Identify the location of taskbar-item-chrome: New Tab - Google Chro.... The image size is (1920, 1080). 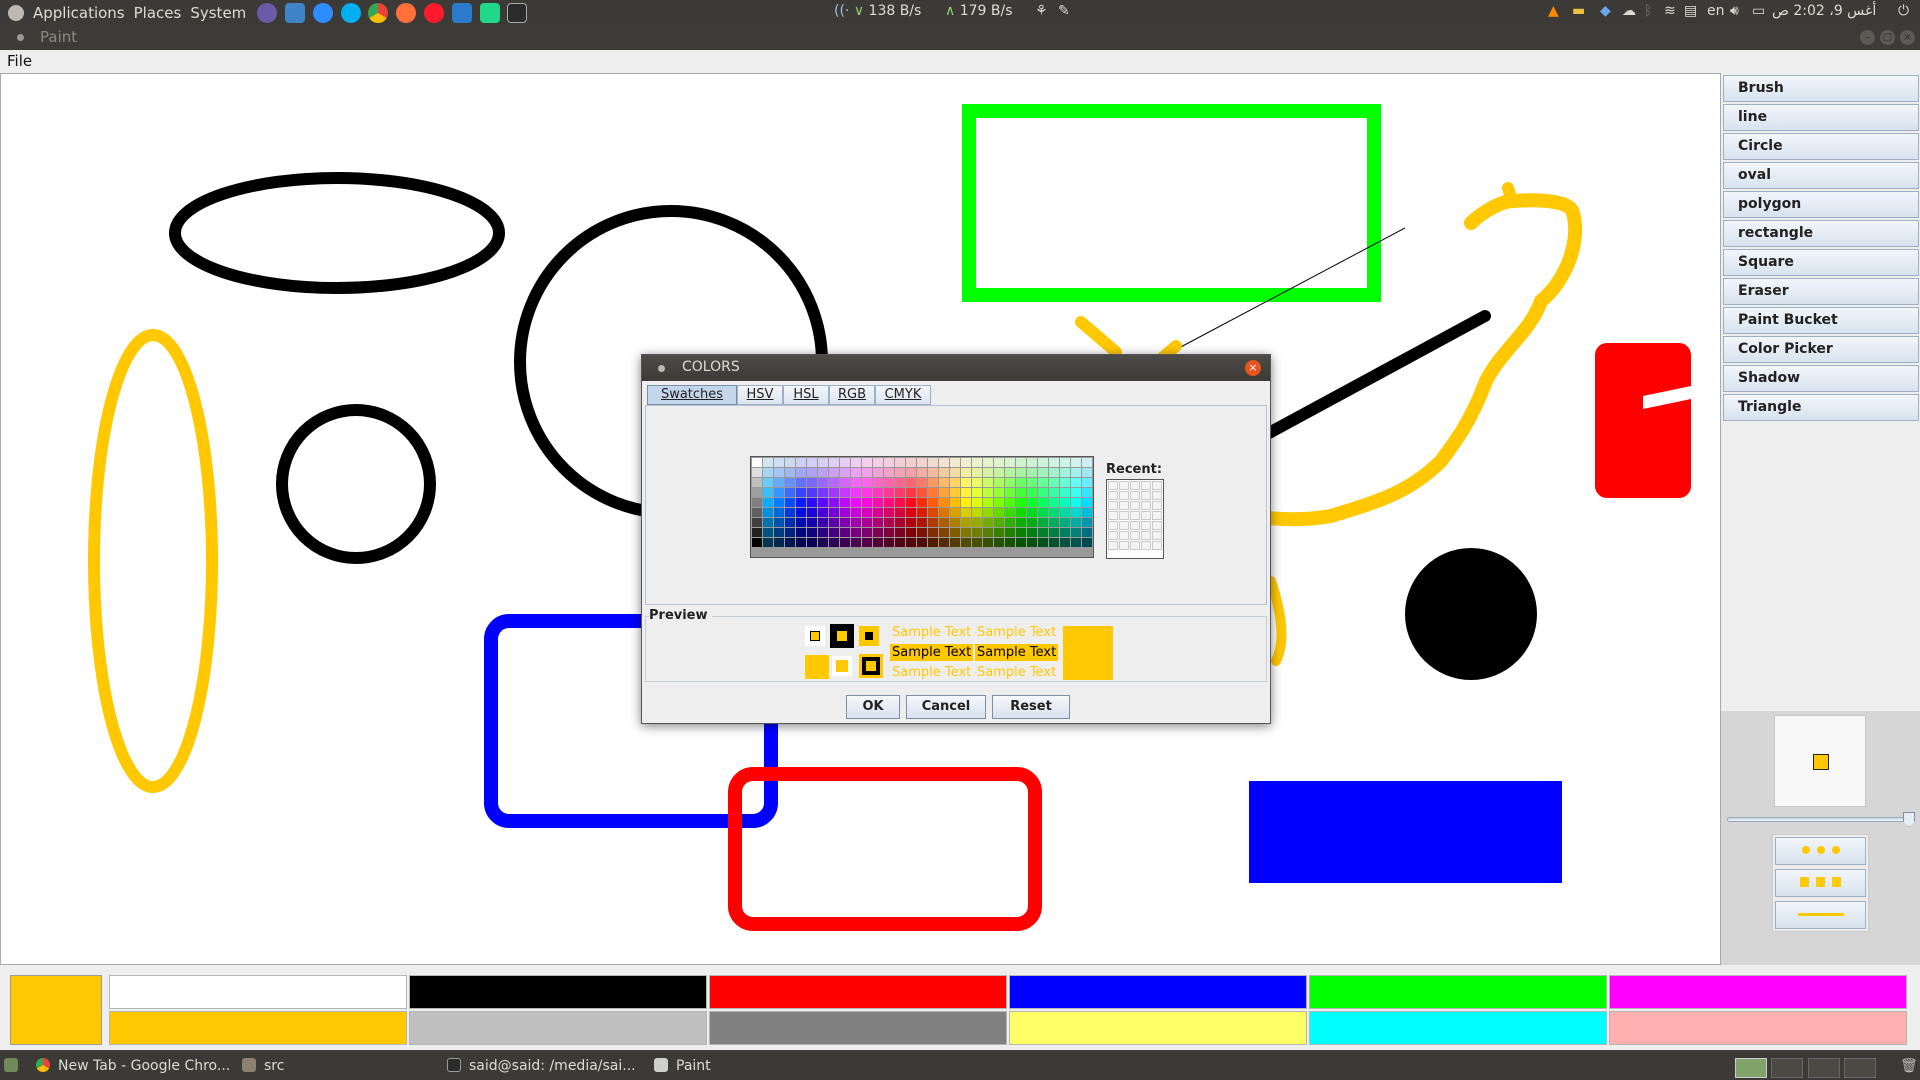
(133, 1068).